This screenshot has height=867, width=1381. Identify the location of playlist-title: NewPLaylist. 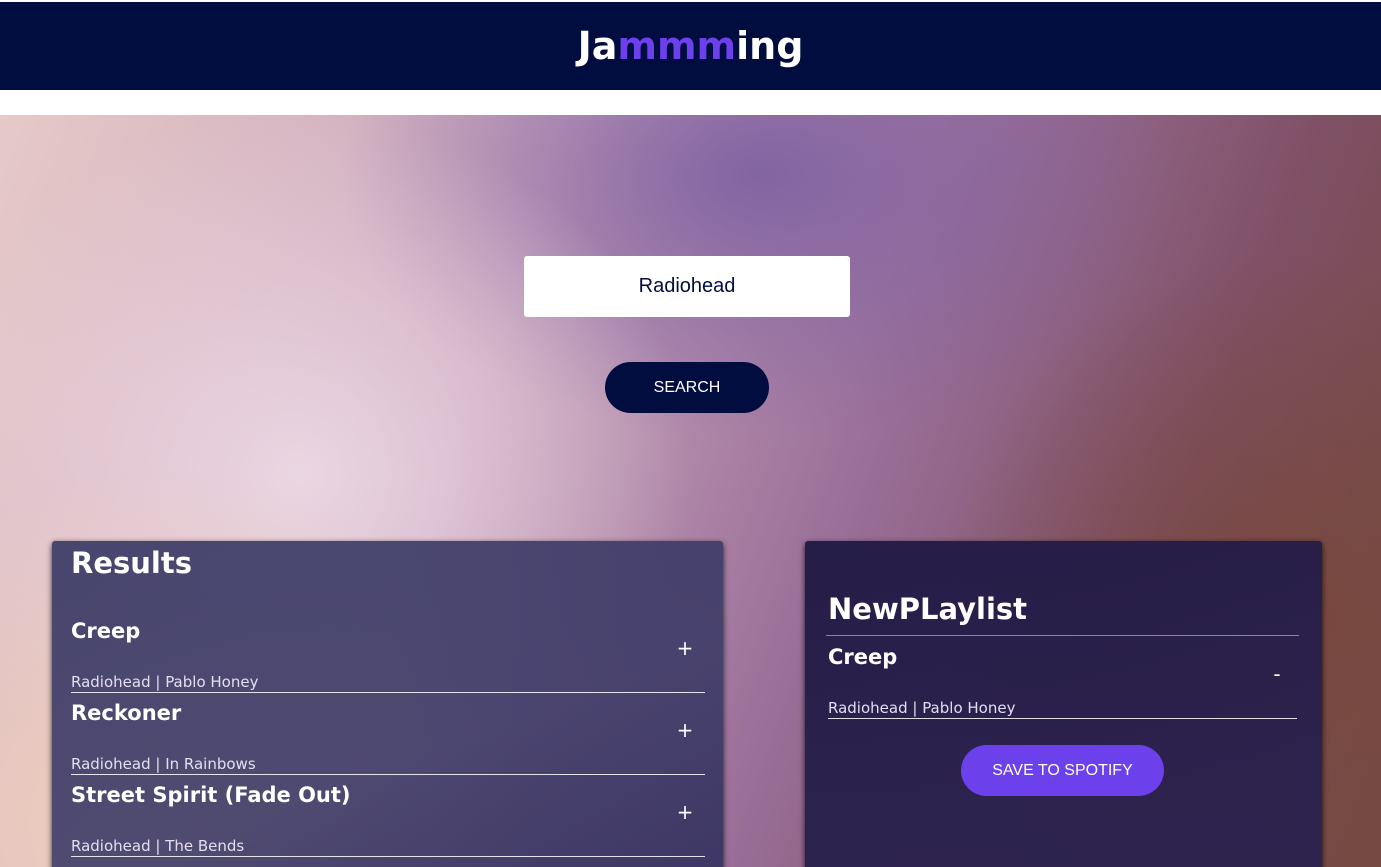
(927, 609).